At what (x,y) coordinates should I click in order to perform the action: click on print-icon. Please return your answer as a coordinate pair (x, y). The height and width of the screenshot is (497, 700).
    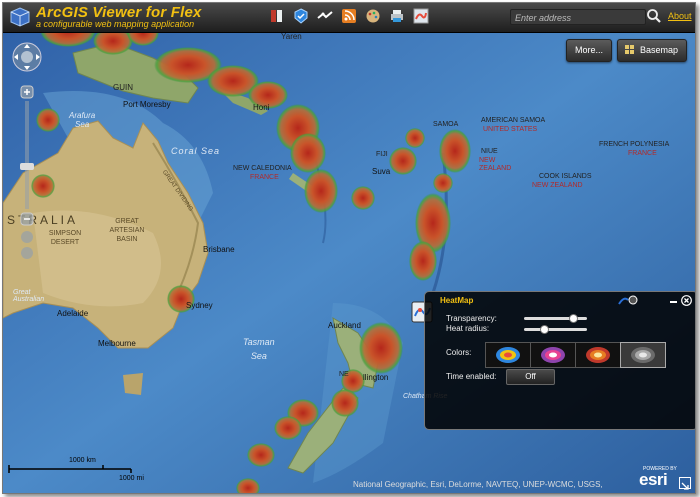
    Looking at the image, I should click on (397, 16).